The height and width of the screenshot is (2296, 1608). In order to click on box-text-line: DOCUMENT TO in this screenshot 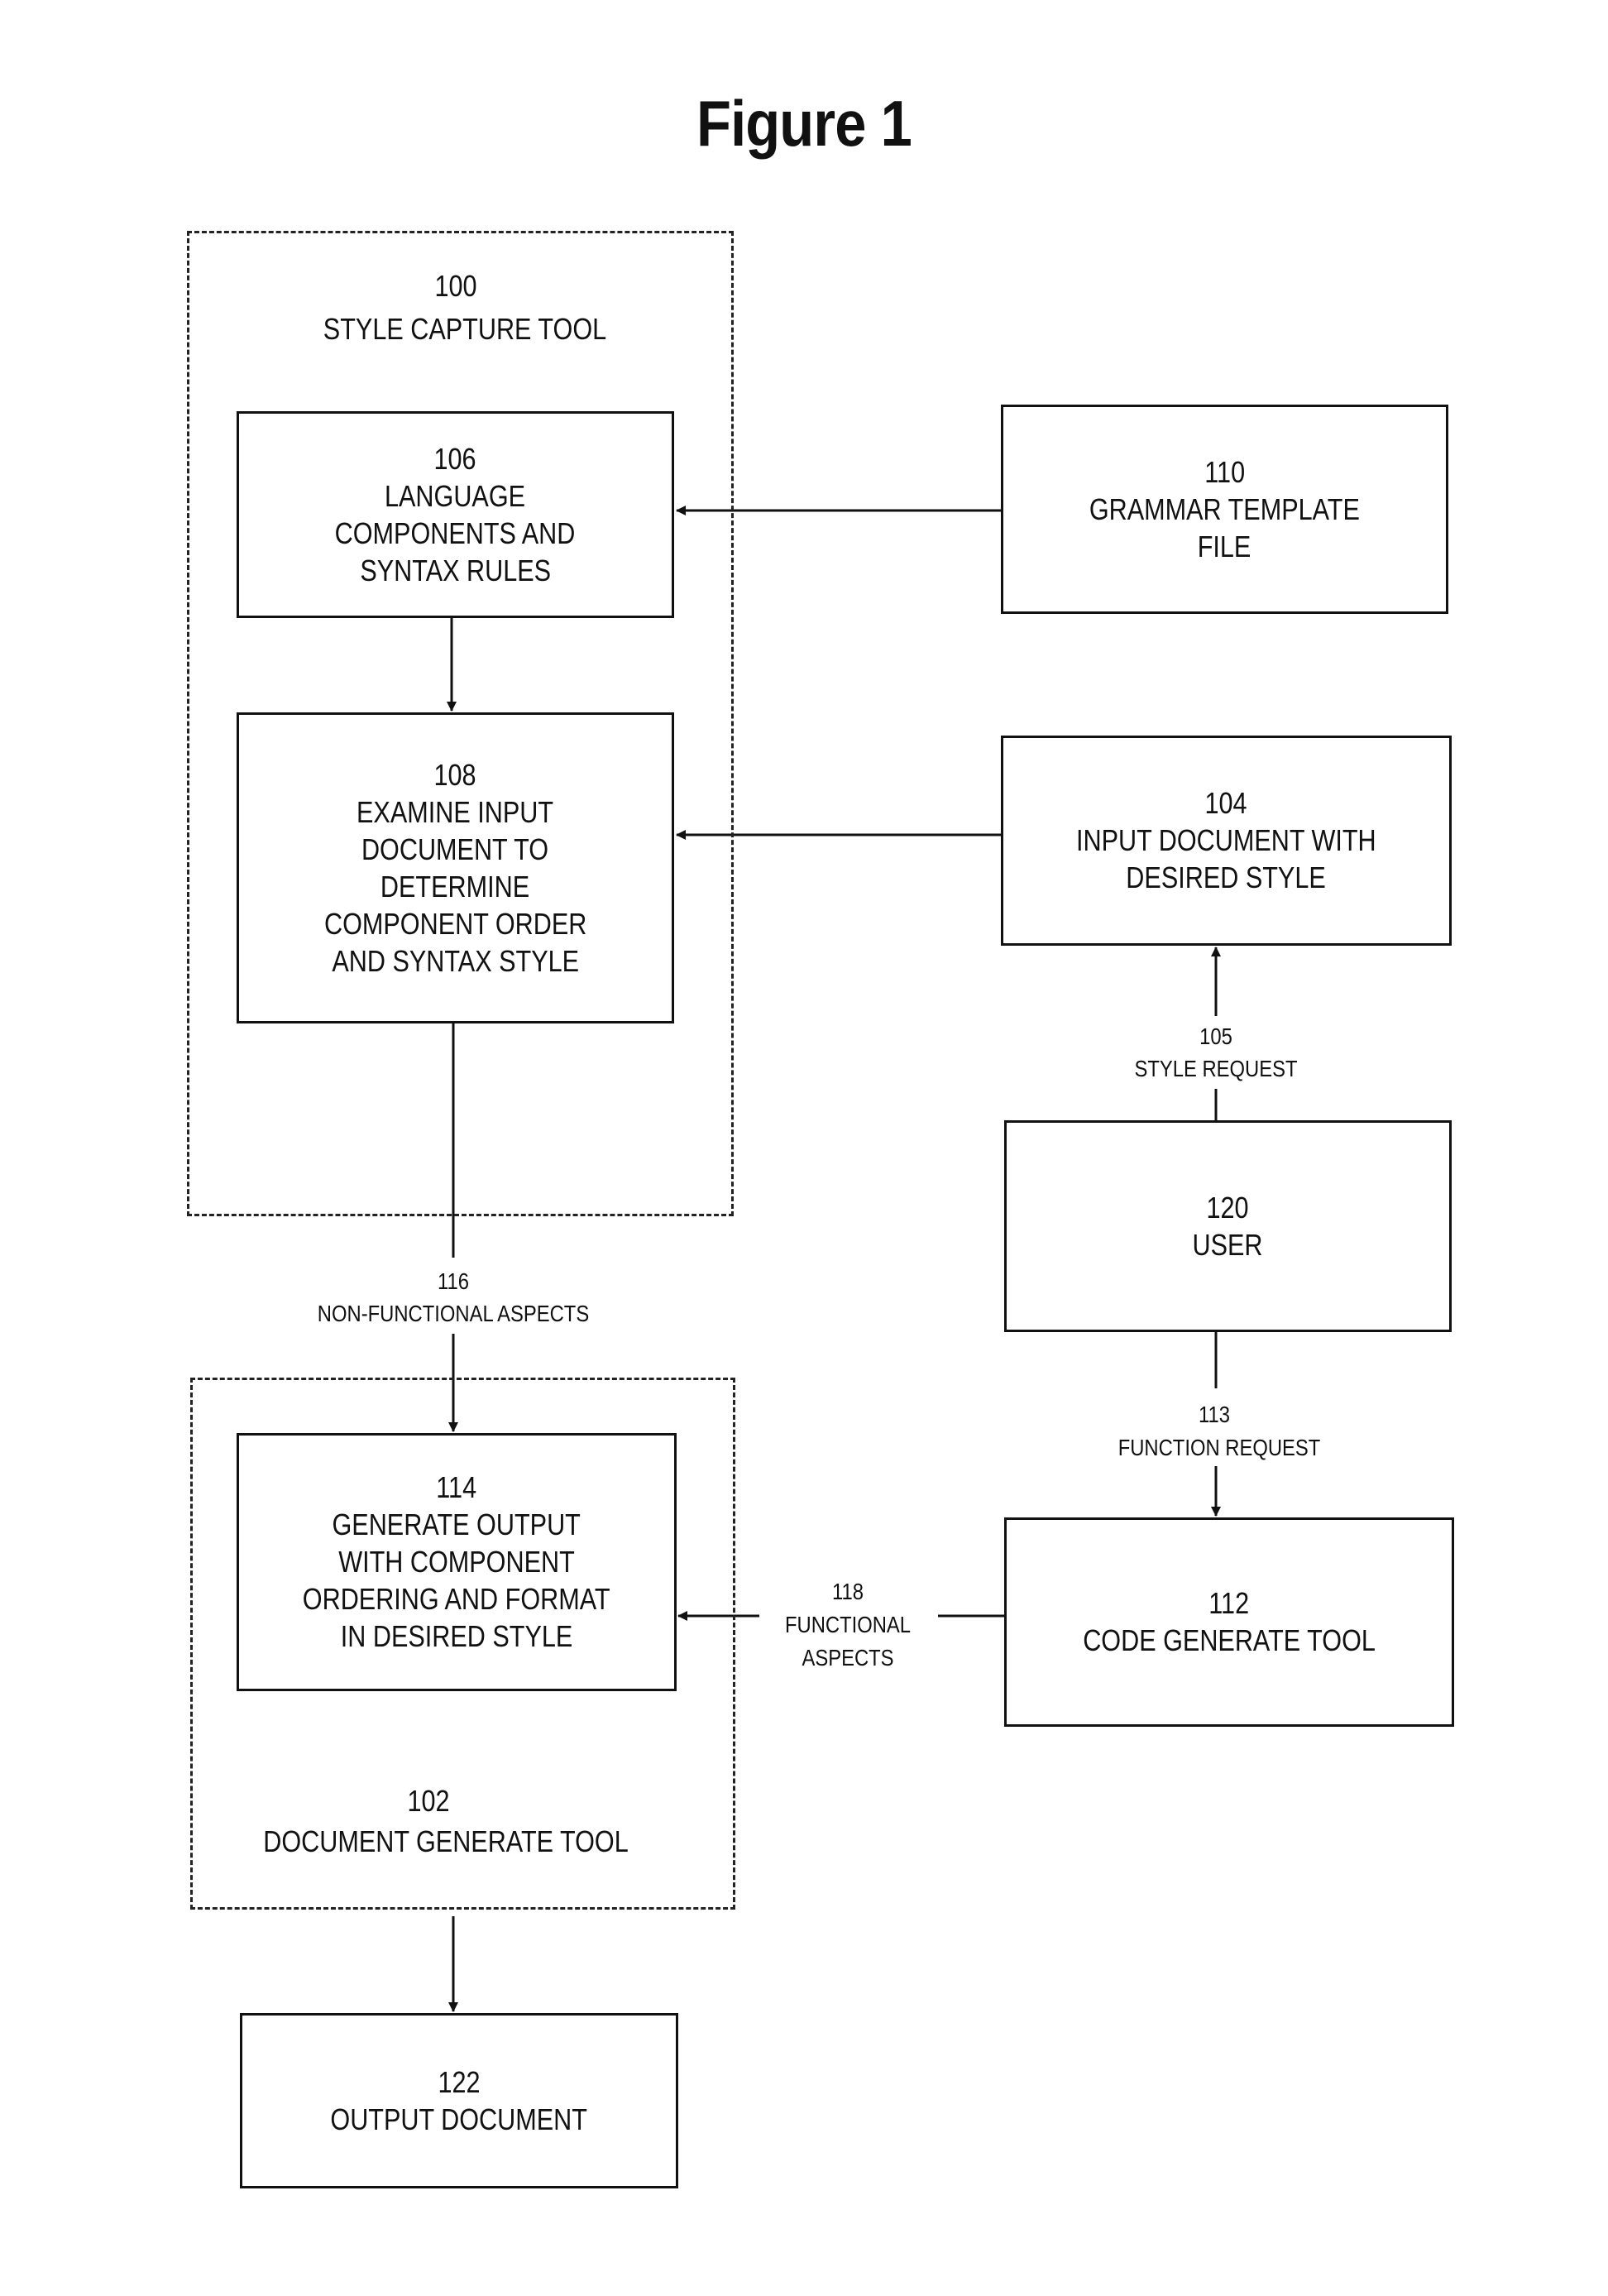, I will do `click(455, 849)`.